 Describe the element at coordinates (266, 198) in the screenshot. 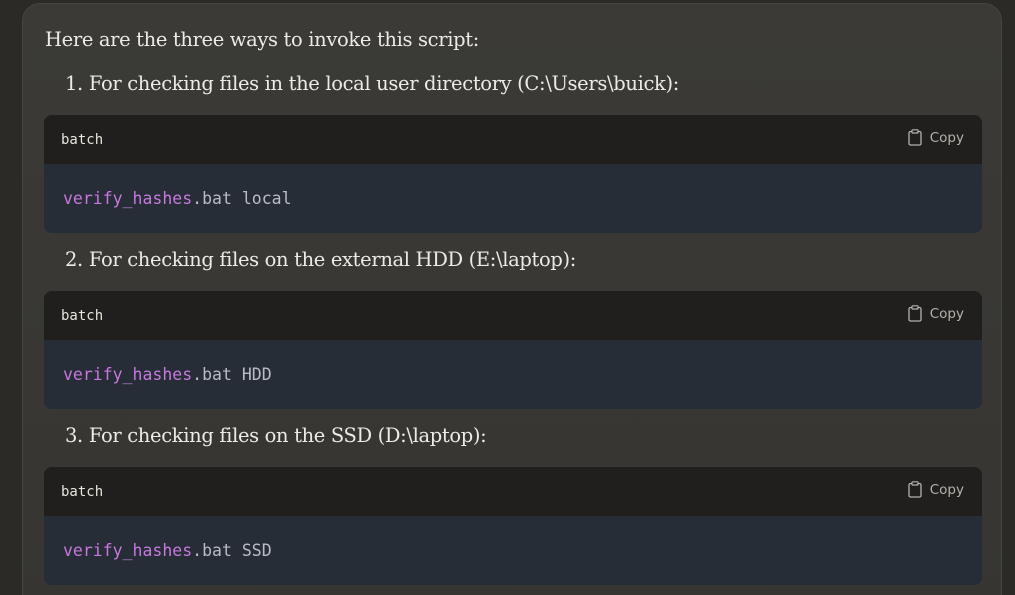

I see `code-argument: local` at that location.